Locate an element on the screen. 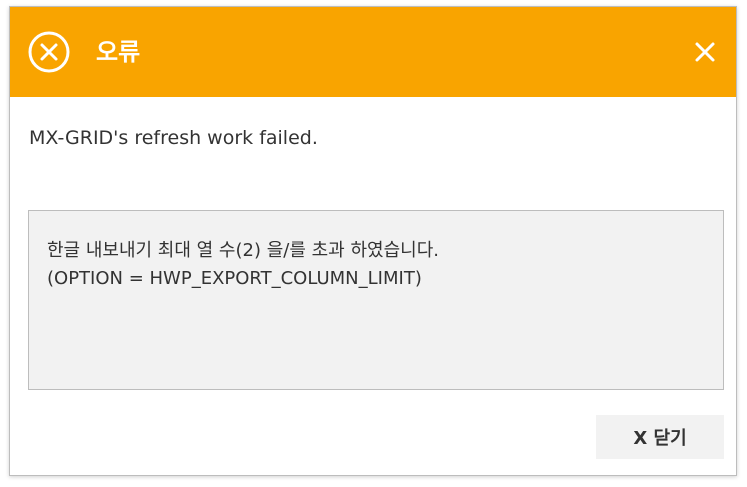  error-circle-x-icon is located at coordinates (49, 52).